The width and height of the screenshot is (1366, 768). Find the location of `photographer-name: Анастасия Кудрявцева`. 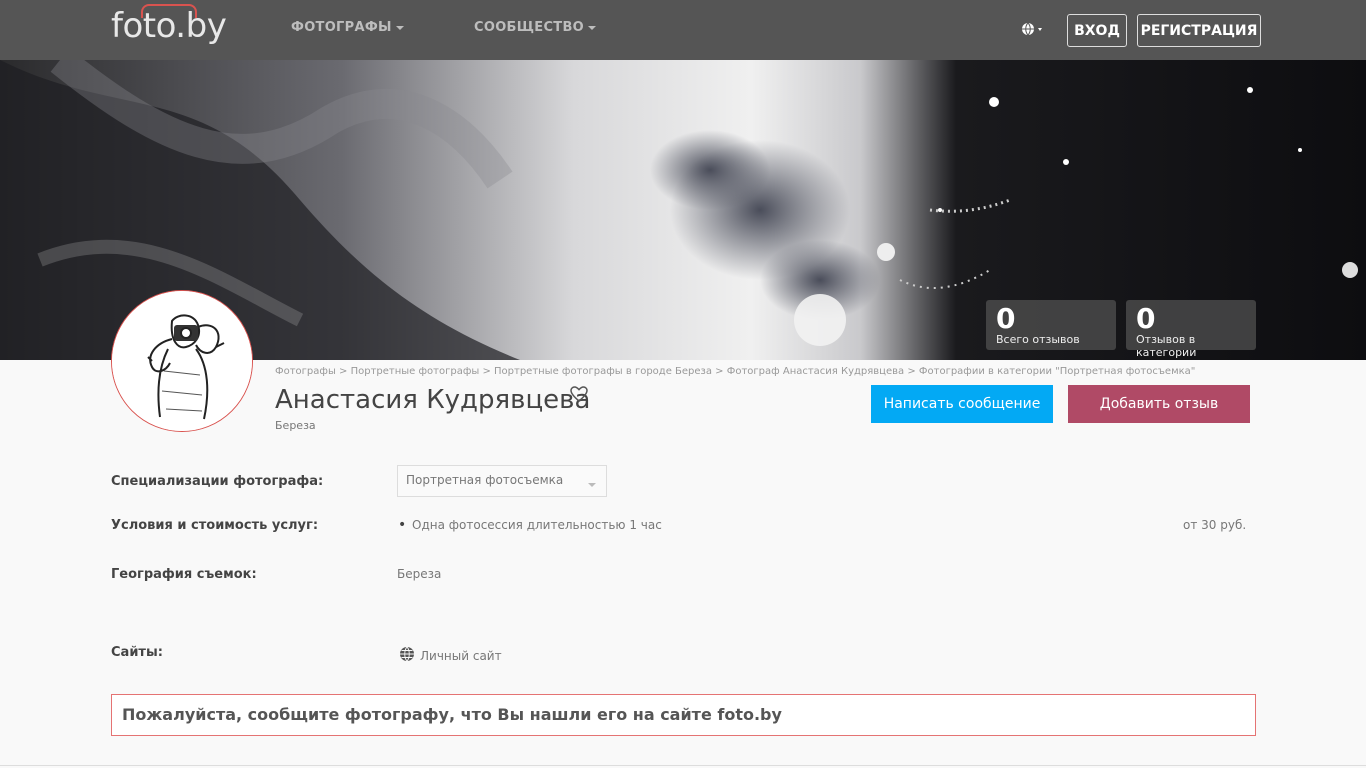

photographer-name: Анастасия Кудрявцева is located at coordinates (433, 400).